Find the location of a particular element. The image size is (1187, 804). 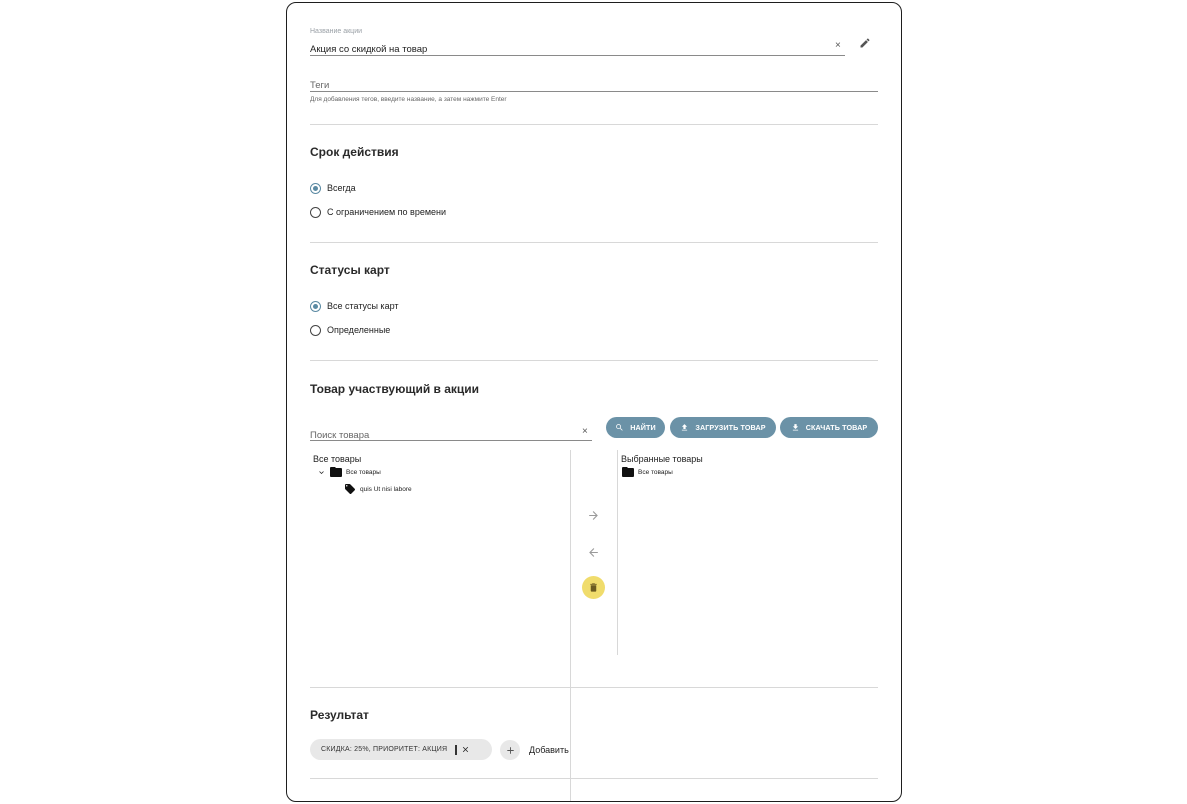

card-status-option-label: Все статусы карт is located at coordinates (363, 306).